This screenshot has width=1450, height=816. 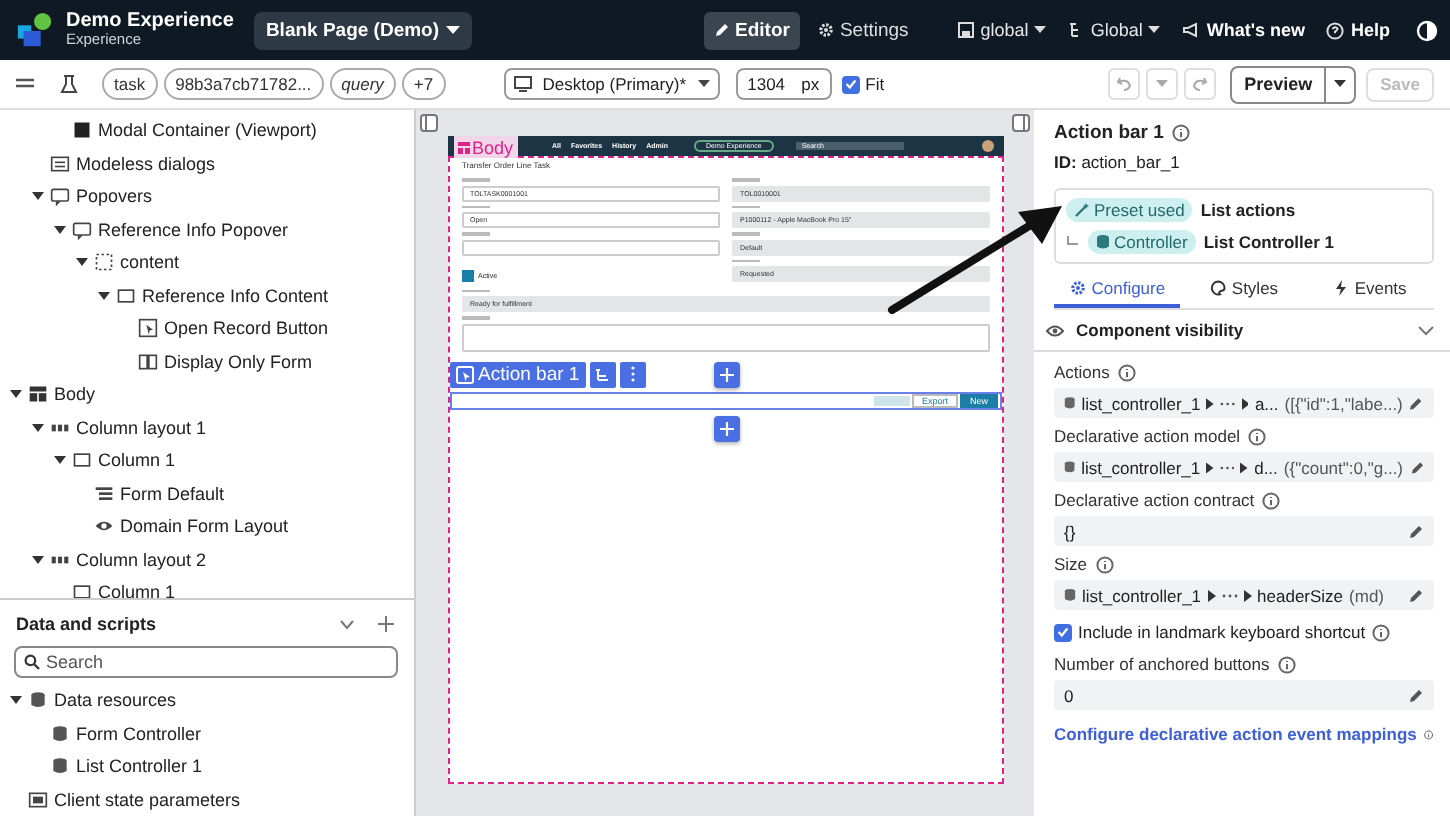 I want to click on save-icon, so click(x=966, y=30).